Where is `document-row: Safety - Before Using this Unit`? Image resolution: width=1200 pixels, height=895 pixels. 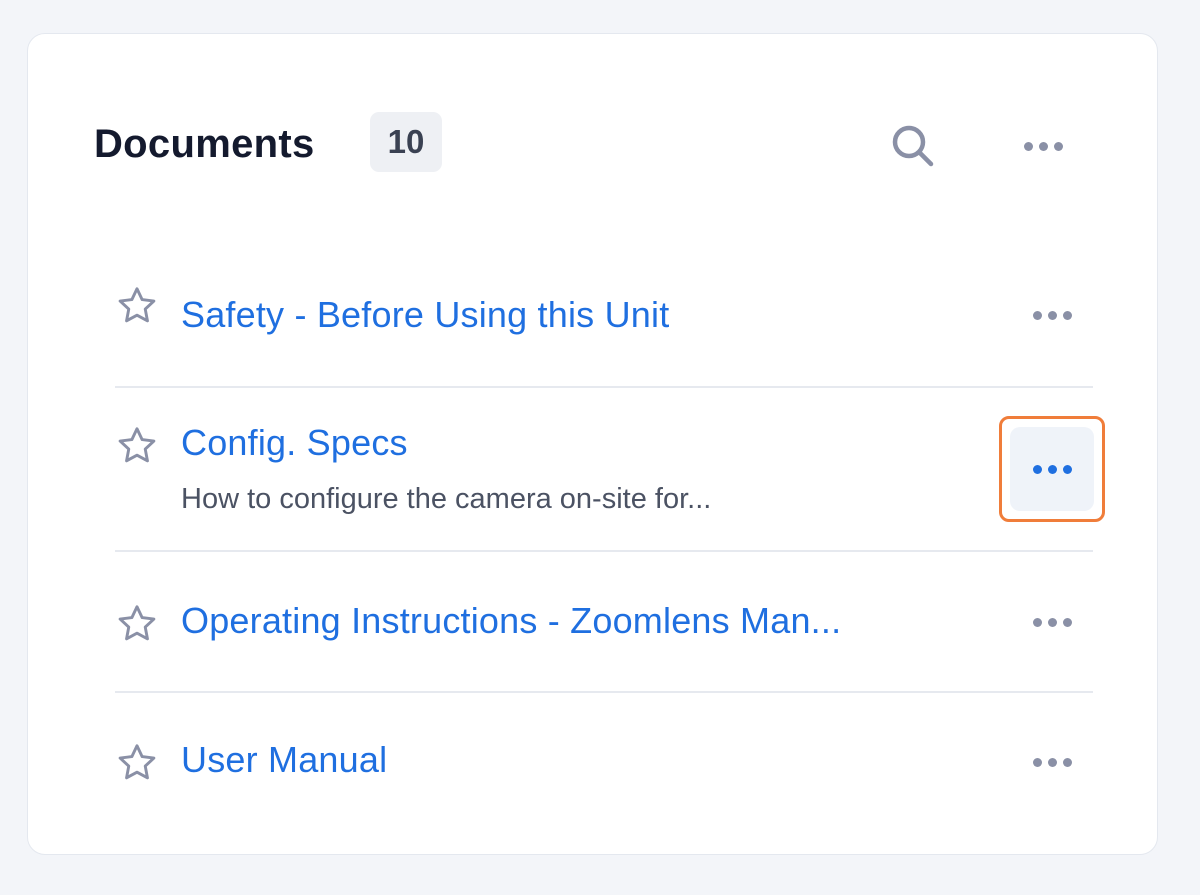 document-row: Safety - Before Using this Unit is located at coordinates (604, 317).